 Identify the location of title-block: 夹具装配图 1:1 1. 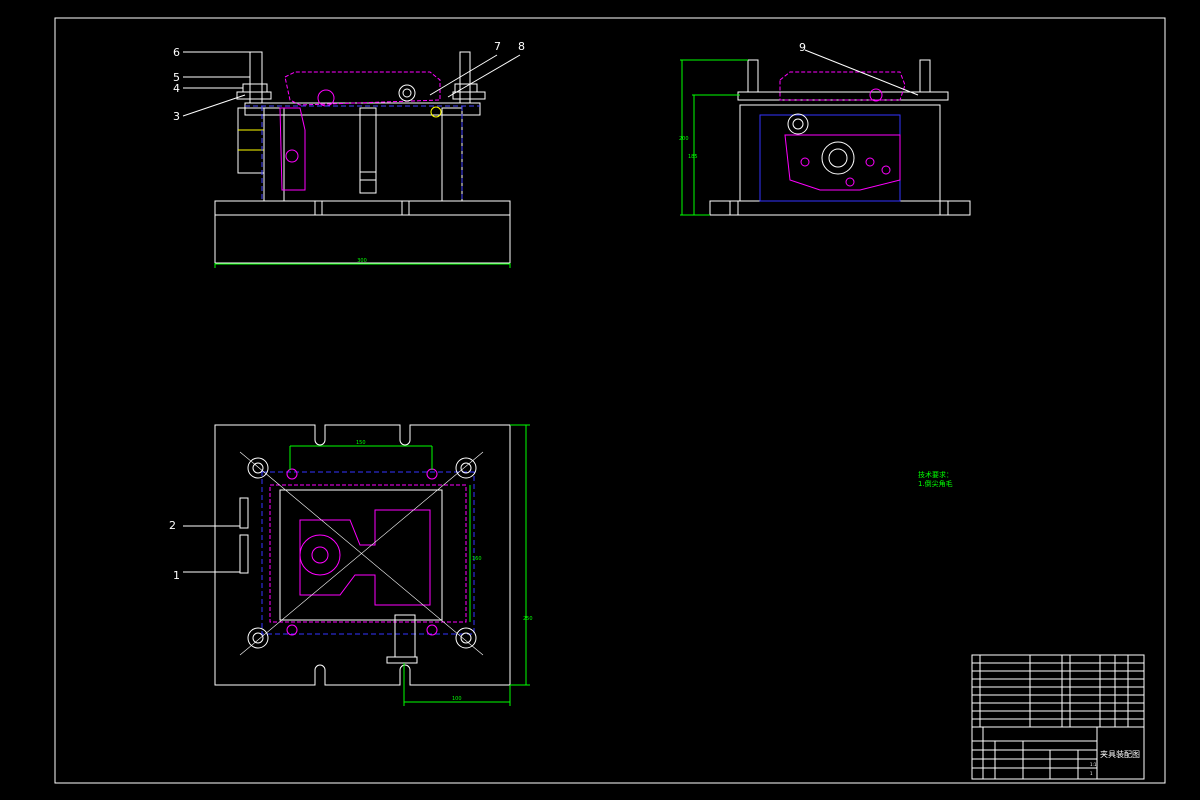
(1058, 717).